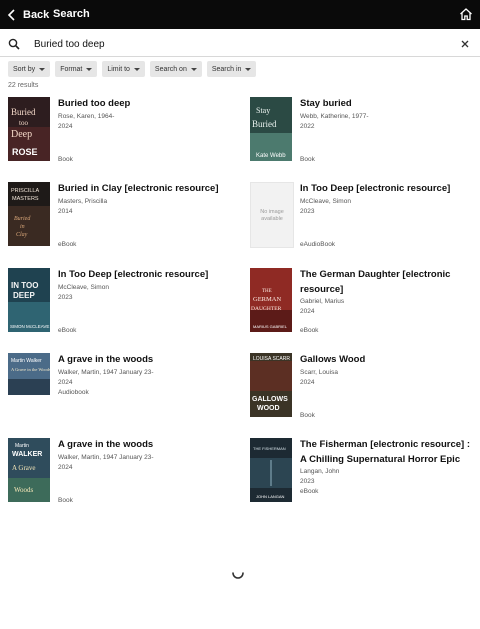  Describe the element at coordinates (271, 470) in the screenshot. I see `book-cover: THE FISHERMAN JOHN LANGAN` at that location.